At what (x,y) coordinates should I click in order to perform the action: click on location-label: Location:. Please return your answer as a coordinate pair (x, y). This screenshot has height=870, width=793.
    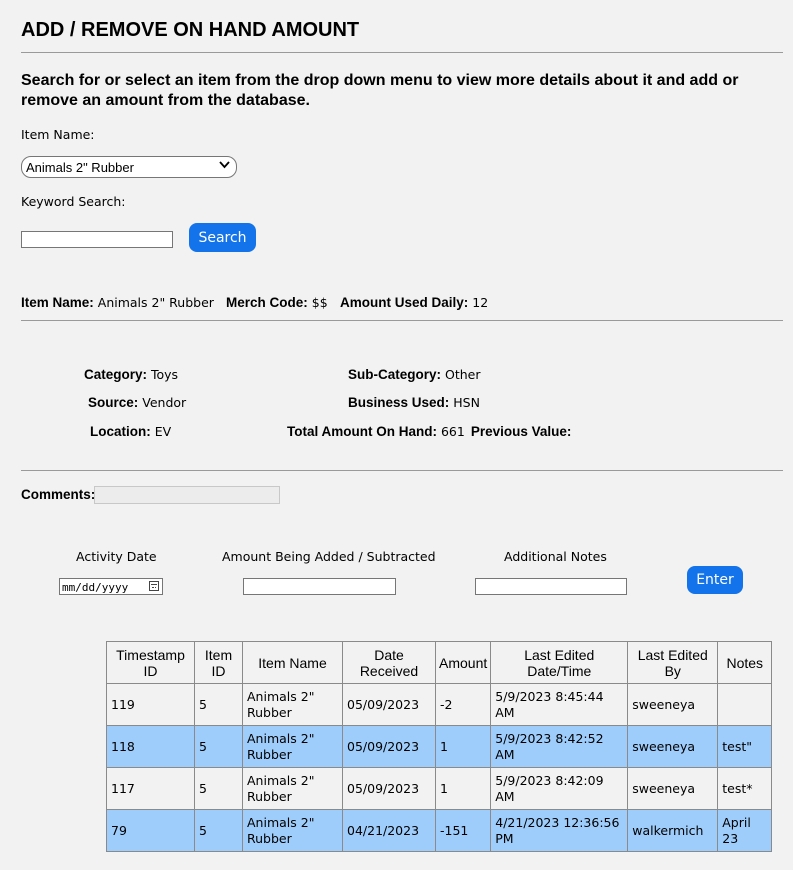
    Looking at the image, I should click on (120, 431).